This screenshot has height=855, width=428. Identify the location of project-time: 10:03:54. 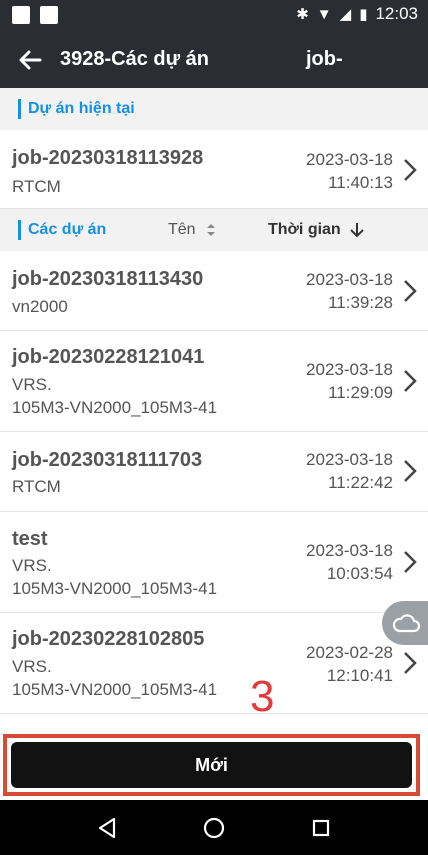
(359, 573).